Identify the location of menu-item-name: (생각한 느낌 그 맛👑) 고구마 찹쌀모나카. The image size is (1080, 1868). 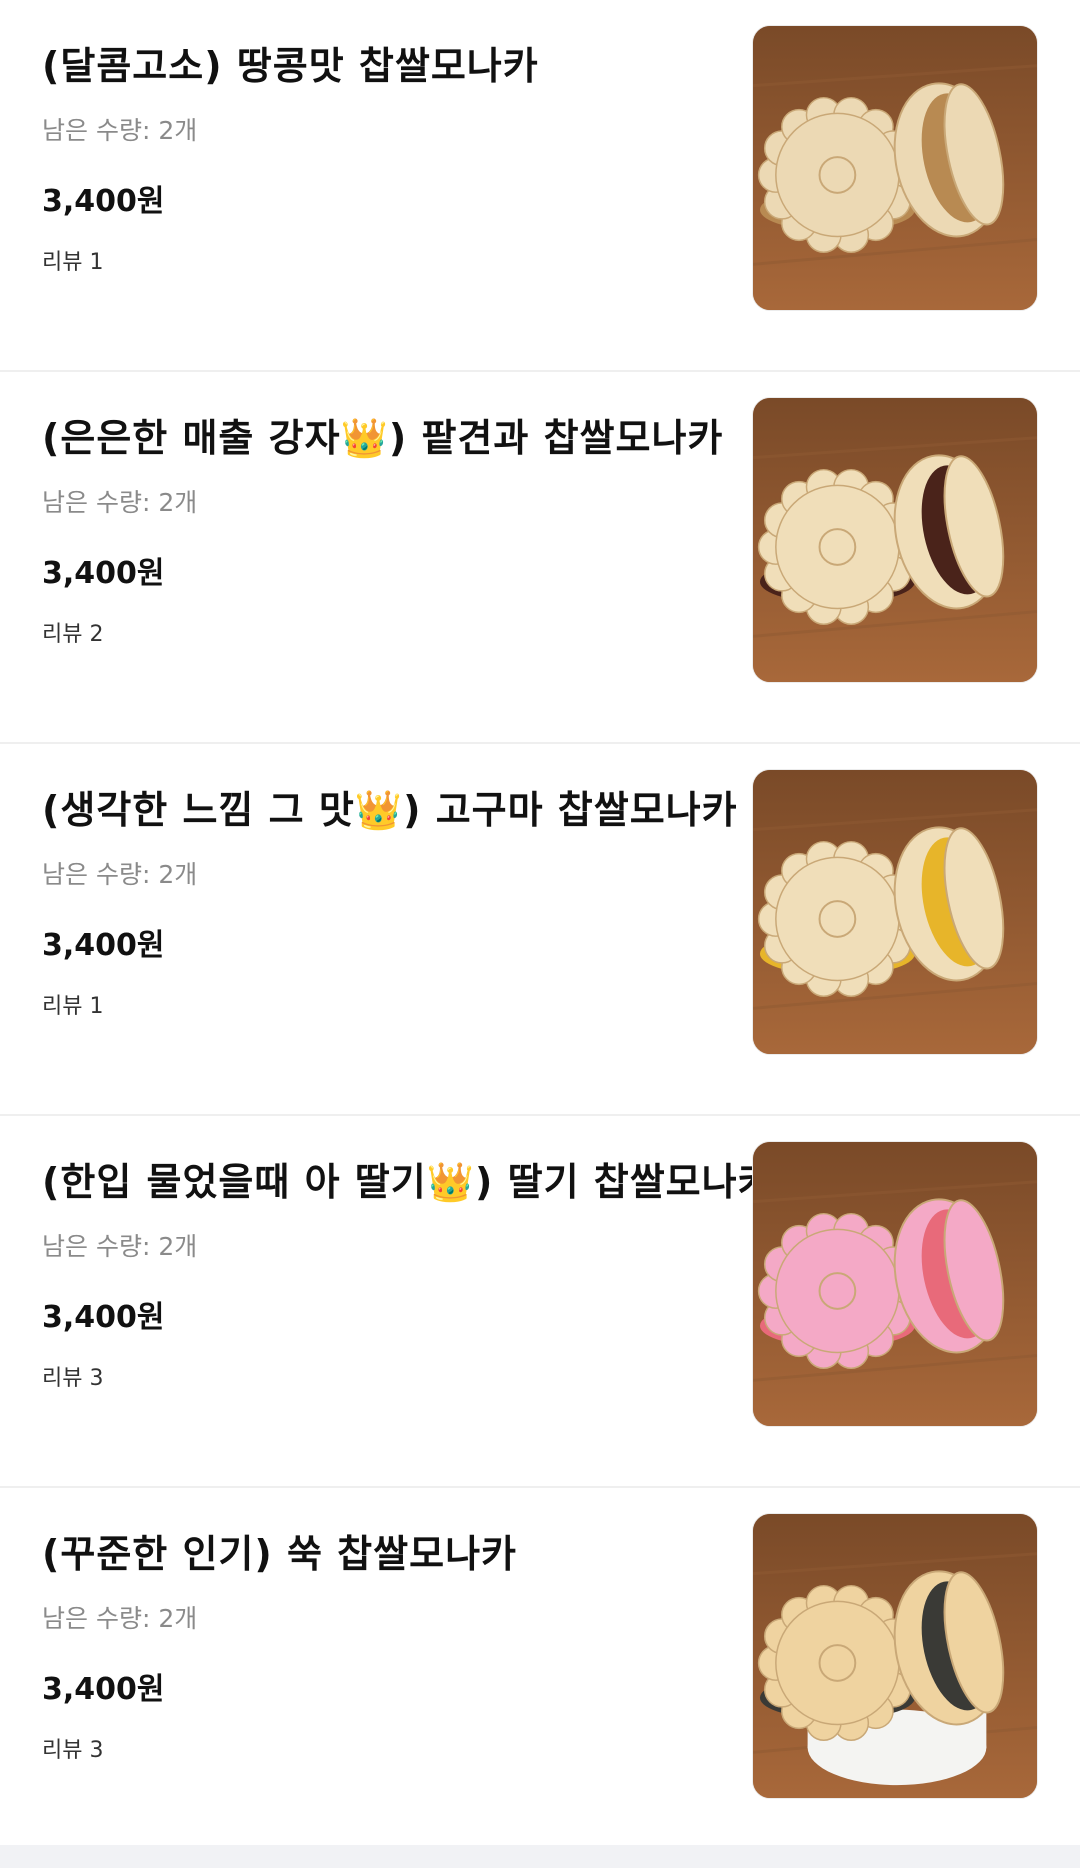
(390, 810).